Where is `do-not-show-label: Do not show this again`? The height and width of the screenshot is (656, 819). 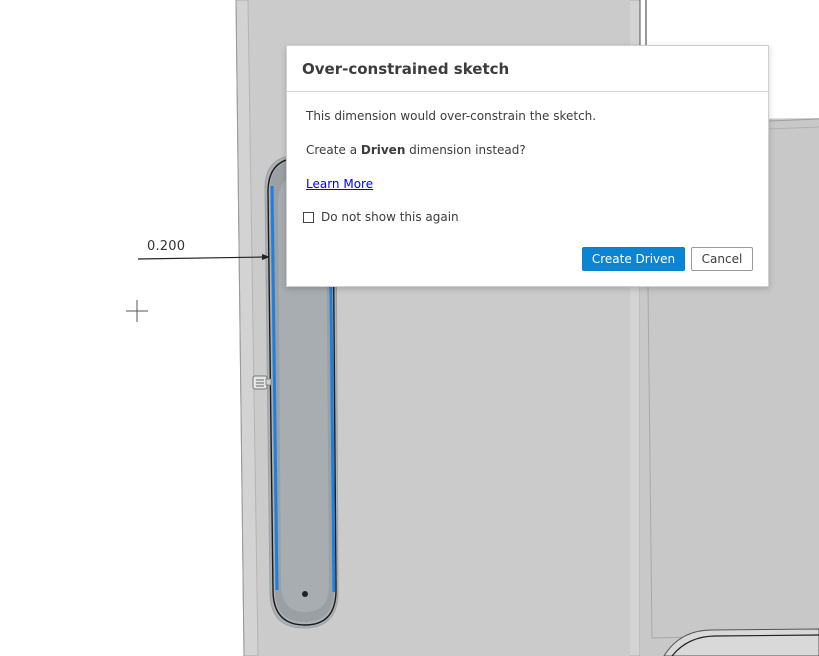 do-not-show-label: Do not show this again is located at coordinates (390, 217).